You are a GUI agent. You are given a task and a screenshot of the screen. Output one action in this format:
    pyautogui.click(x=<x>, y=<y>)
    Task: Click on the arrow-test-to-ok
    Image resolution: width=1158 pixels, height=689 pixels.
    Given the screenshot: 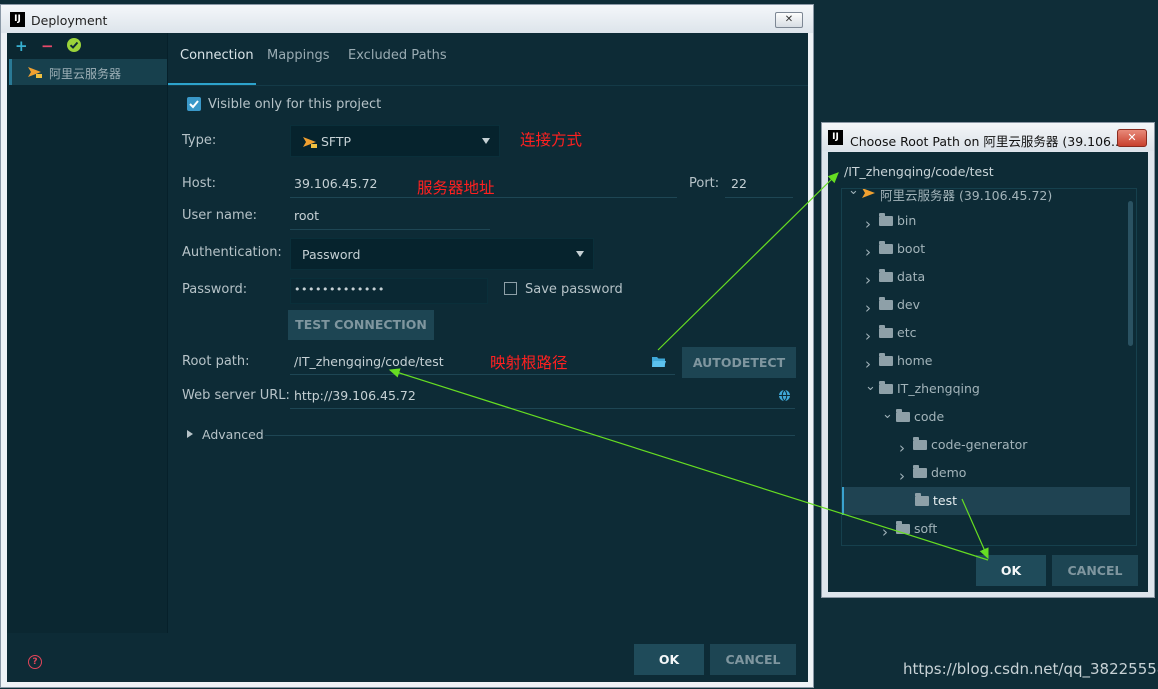 What is the action you would take?
    pyautogui.click(x=975, y=529)
    